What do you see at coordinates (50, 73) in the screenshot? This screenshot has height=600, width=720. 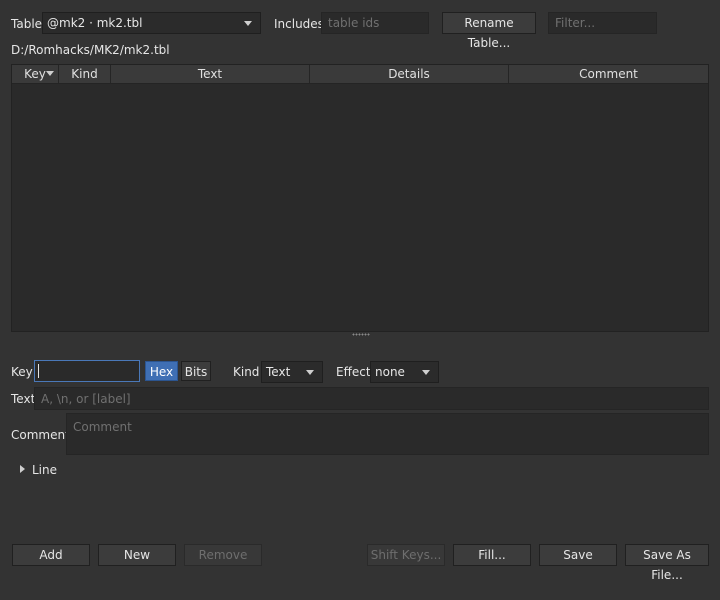 I see `sort-descending-icon` at bounding box center [50, 73].